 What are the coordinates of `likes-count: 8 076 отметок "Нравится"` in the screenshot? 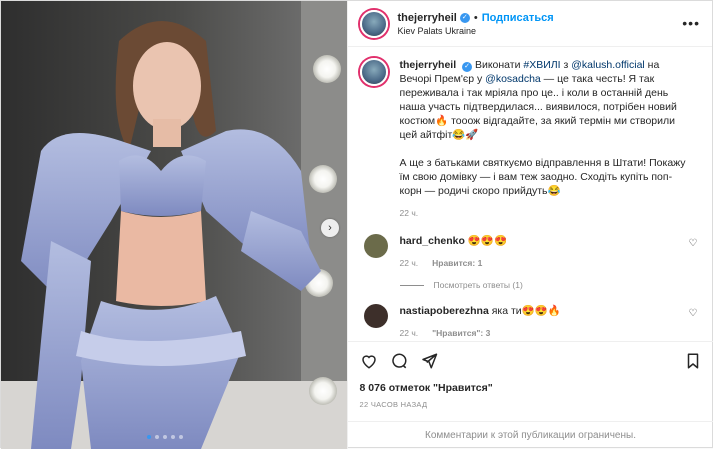 It's located at (531, 388).